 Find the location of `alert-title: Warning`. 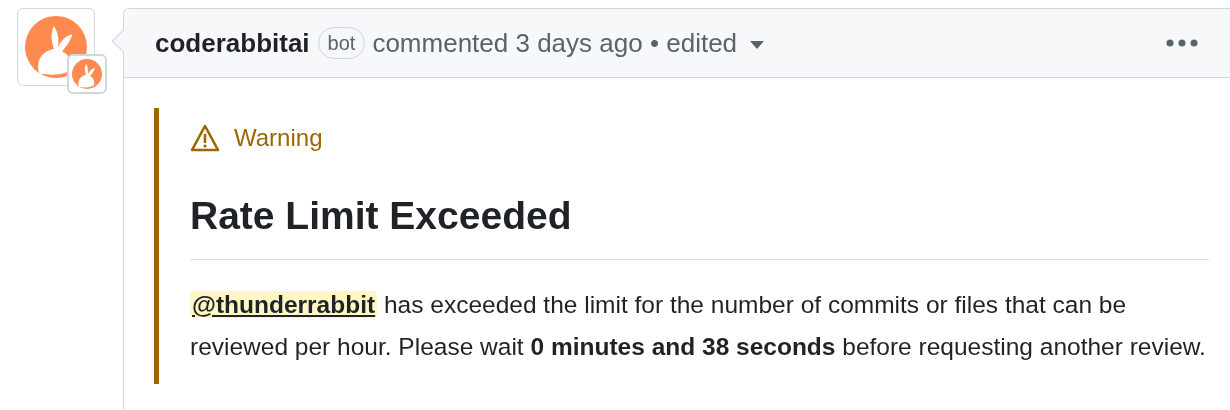

alert-title: Warning is located at coordinates (278, 138).